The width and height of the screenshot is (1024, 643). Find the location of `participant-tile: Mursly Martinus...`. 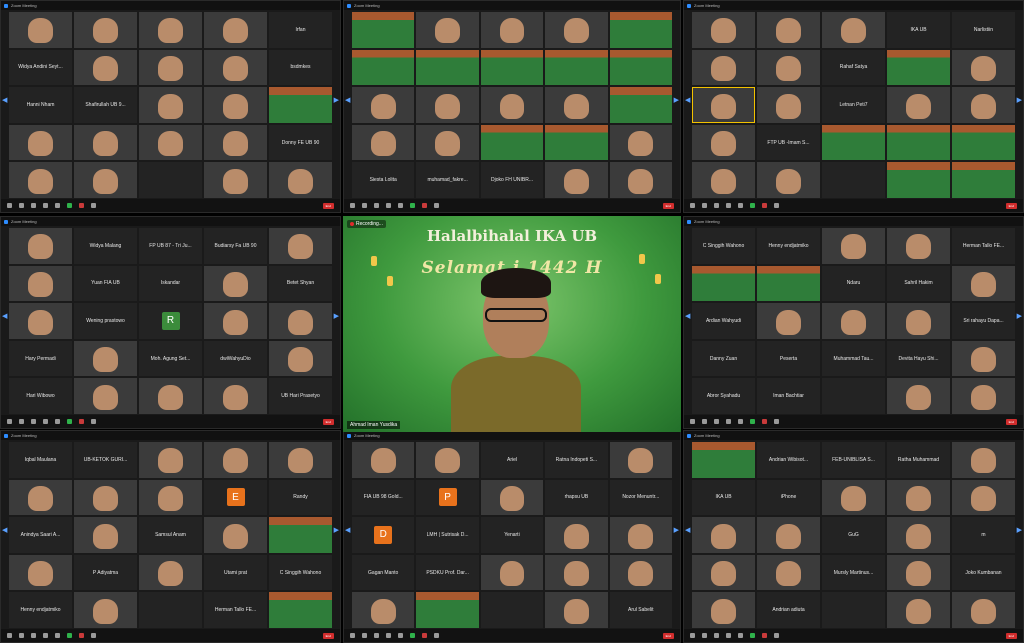

participant-tile: Mursly Martinus... is located at coordinates (853, 572).